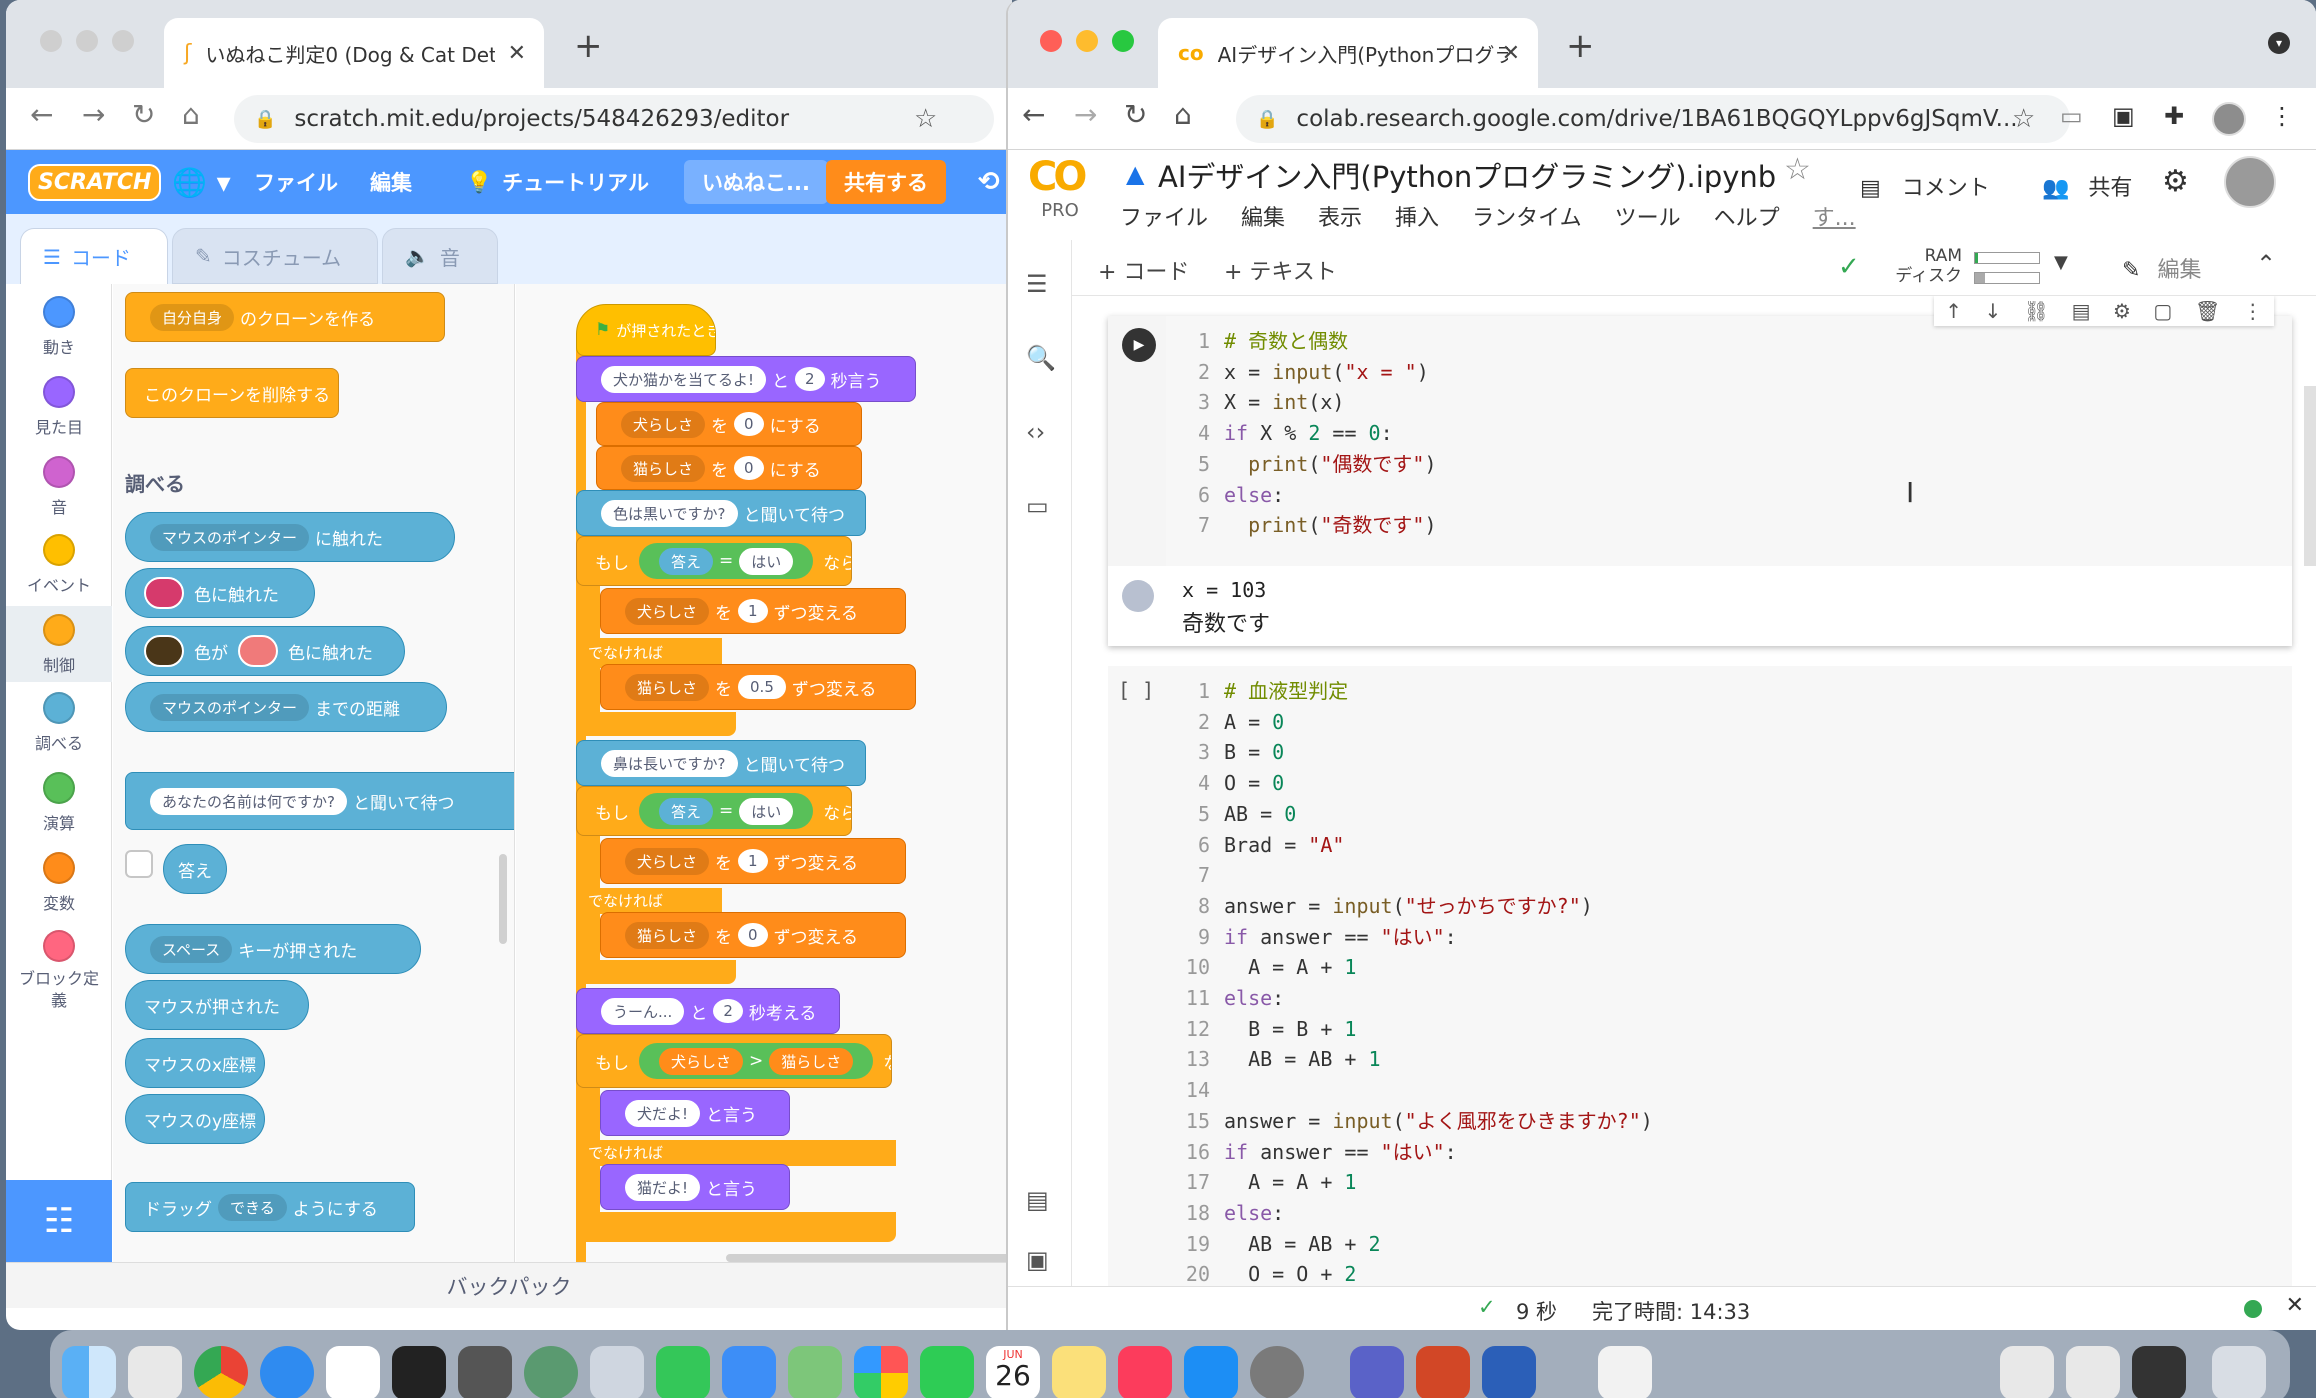 This screenshot has height=1398, width=2316. What do you see at coordinates (617, 1372) in the screenshot?
I see `preview-icon` at bounding box center [617, 1372].